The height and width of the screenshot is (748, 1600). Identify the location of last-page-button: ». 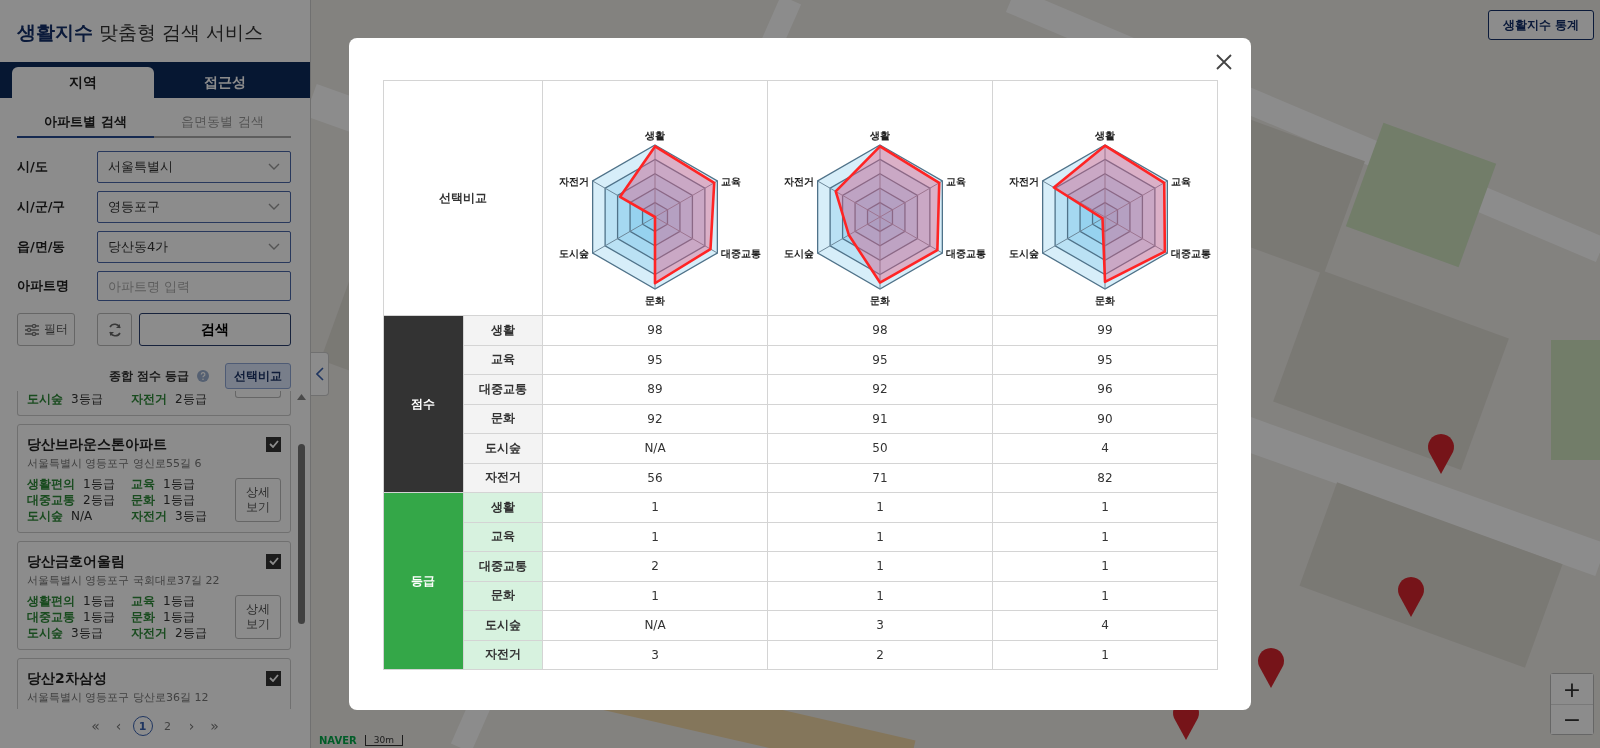
(214, 726).